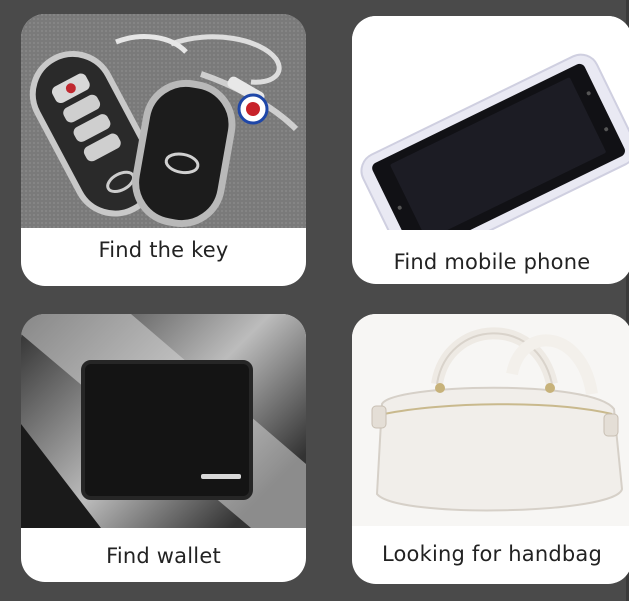 This screenshot has height=601, width=629. Describe the element at coordinates (492, 554) in the screenshot. I see `find-handbag-label: Looking for handbag` at that location.